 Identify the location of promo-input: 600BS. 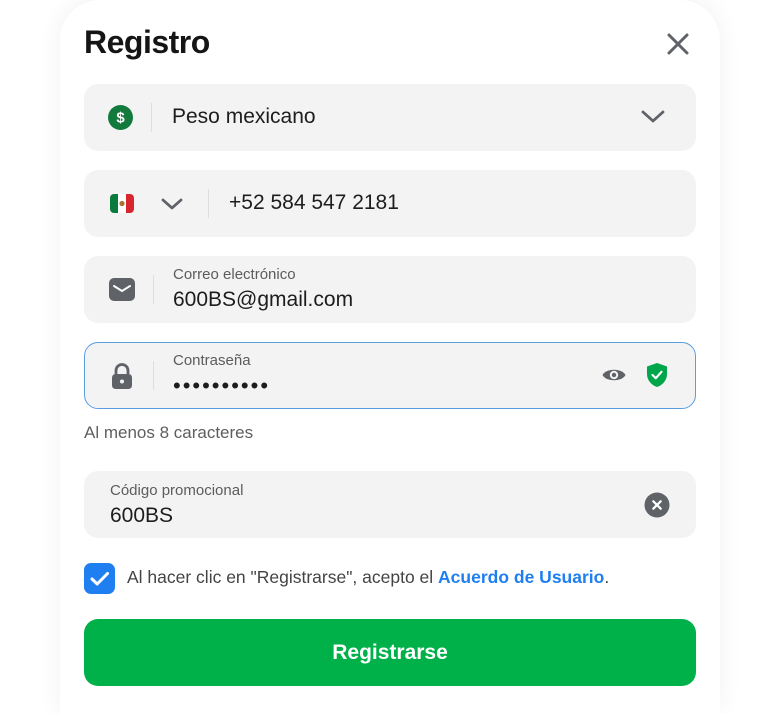
(141, 516).